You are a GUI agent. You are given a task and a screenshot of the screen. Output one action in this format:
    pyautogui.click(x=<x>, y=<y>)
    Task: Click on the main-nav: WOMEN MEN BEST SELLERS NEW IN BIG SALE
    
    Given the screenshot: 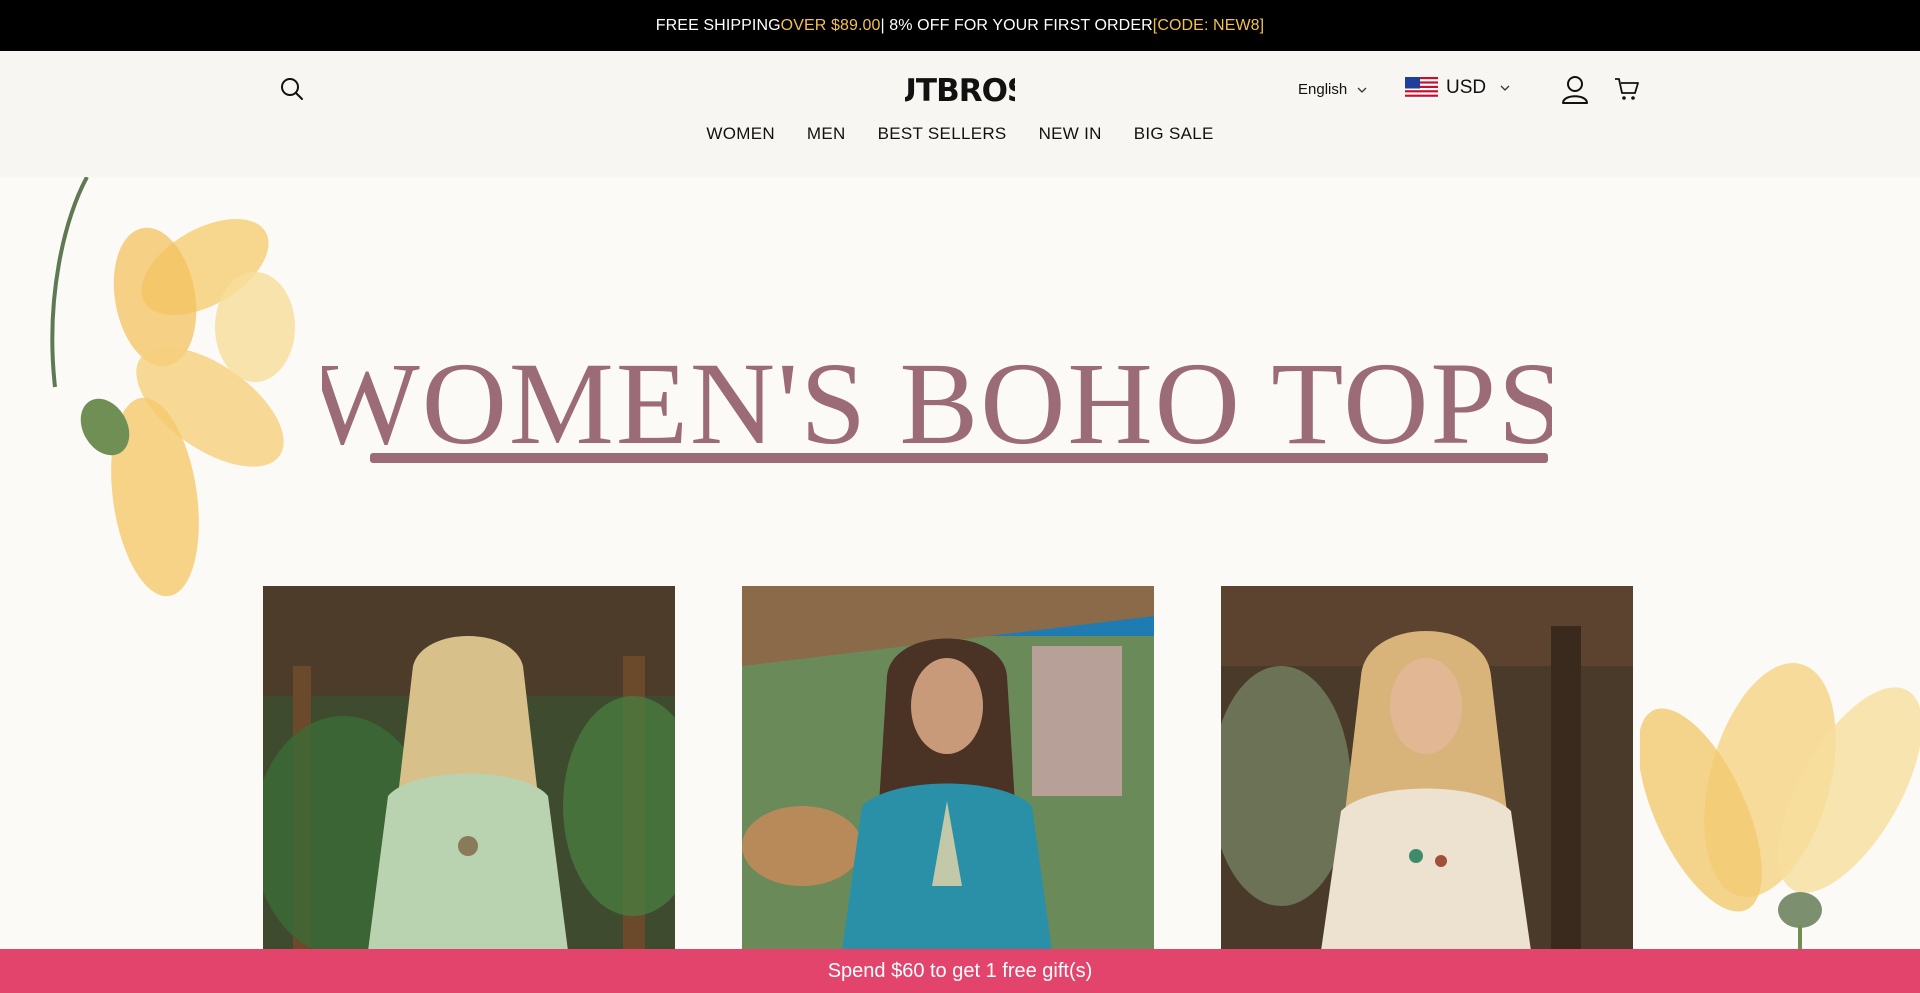 What is the action you would take?
    pyautogui.click(x=960, y=134)
    